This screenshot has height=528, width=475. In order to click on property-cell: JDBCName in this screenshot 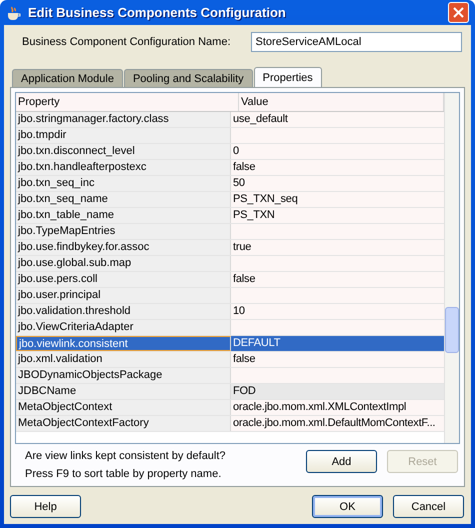, I will do `click(123, 391)`.